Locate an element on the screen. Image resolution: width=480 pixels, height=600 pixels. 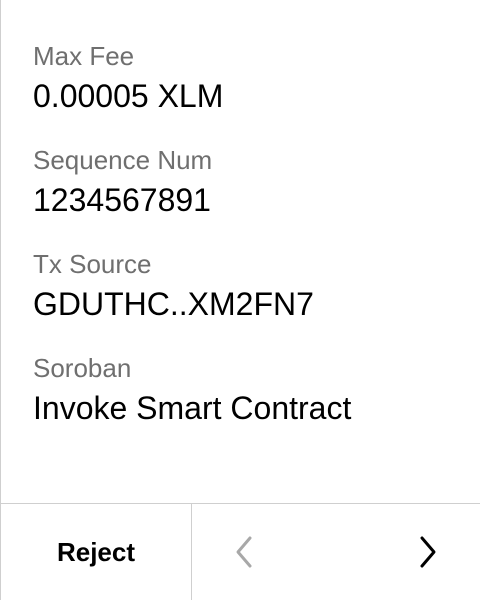
chevron-right-icon is located at coordinates (428, 552).